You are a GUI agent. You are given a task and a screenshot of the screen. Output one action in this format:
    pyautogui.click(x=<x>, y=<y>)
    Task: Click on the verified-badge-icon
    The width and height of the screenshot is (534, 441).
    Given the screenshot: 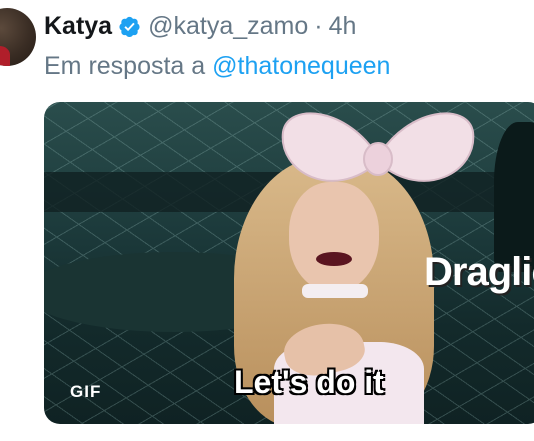 What is the action you would take?
    pyautogui.click(x=129, y=26)
    